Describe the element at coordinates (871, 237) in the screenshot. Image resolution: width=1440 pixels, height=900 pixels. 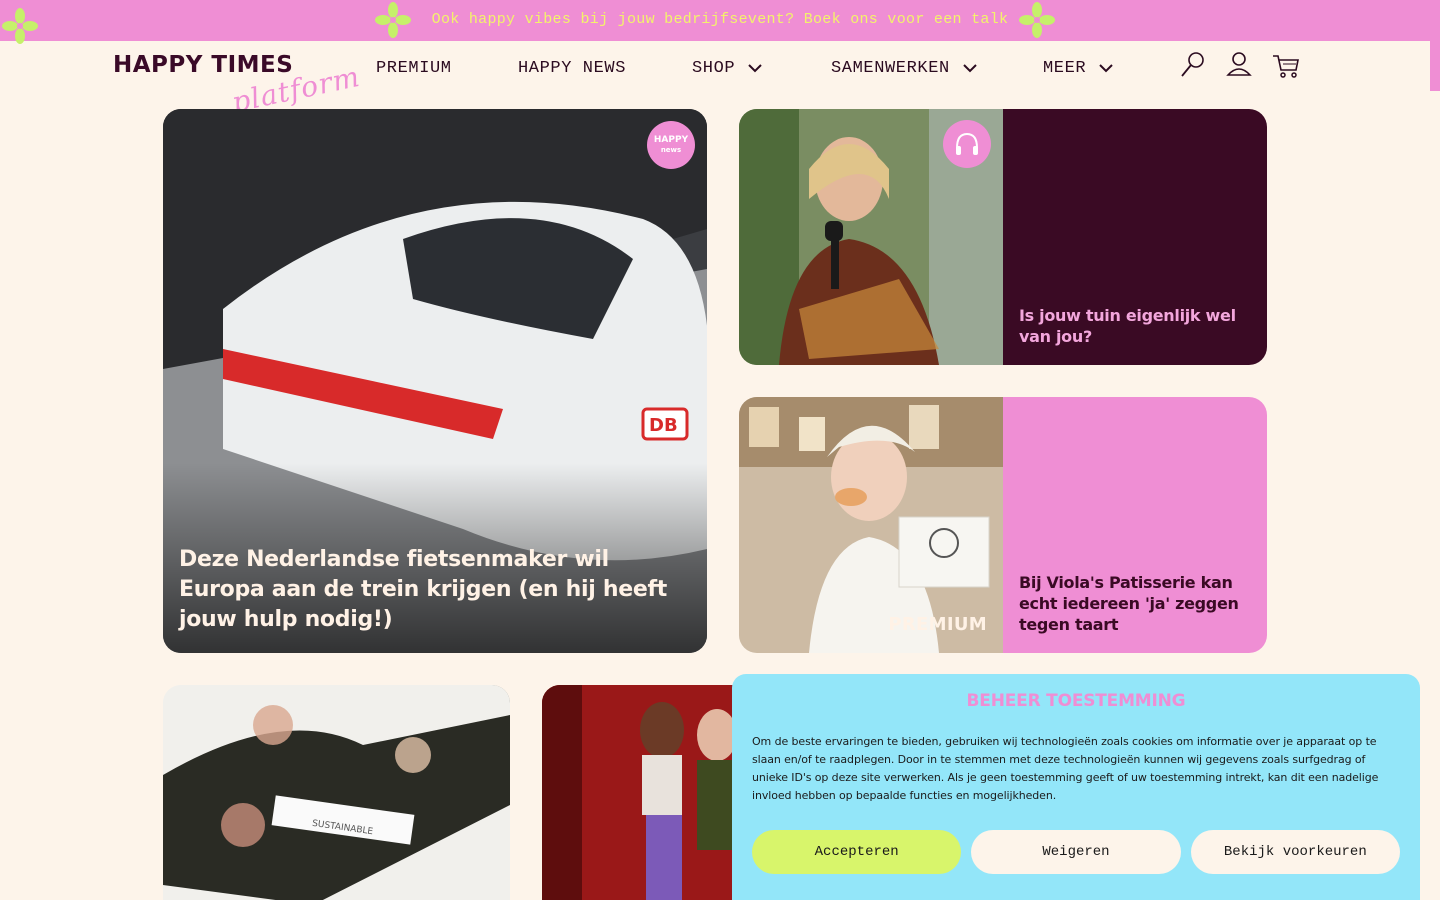
I see `podcast-image` at that location.